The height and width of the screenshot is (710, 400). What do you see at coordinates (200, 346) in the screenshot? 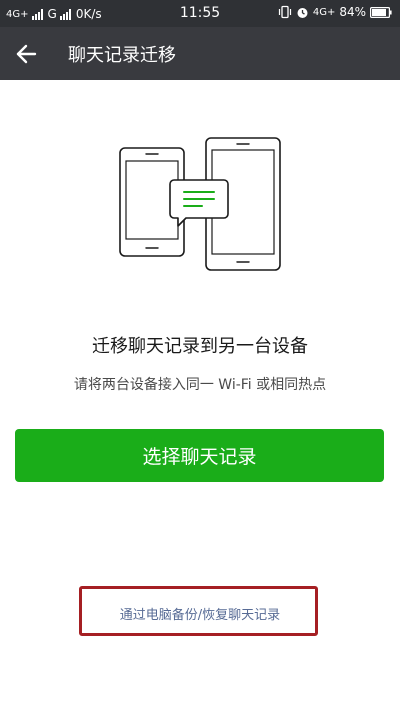
I see `headline: 迁移聊天记录到另一台设备` at bounding box center [200, 346].